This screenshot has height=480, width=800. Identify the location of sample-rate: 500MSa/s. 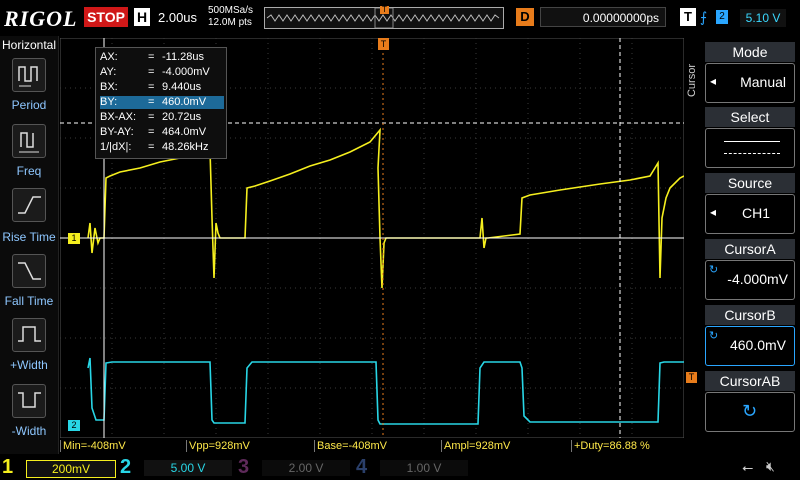
(231, 10).